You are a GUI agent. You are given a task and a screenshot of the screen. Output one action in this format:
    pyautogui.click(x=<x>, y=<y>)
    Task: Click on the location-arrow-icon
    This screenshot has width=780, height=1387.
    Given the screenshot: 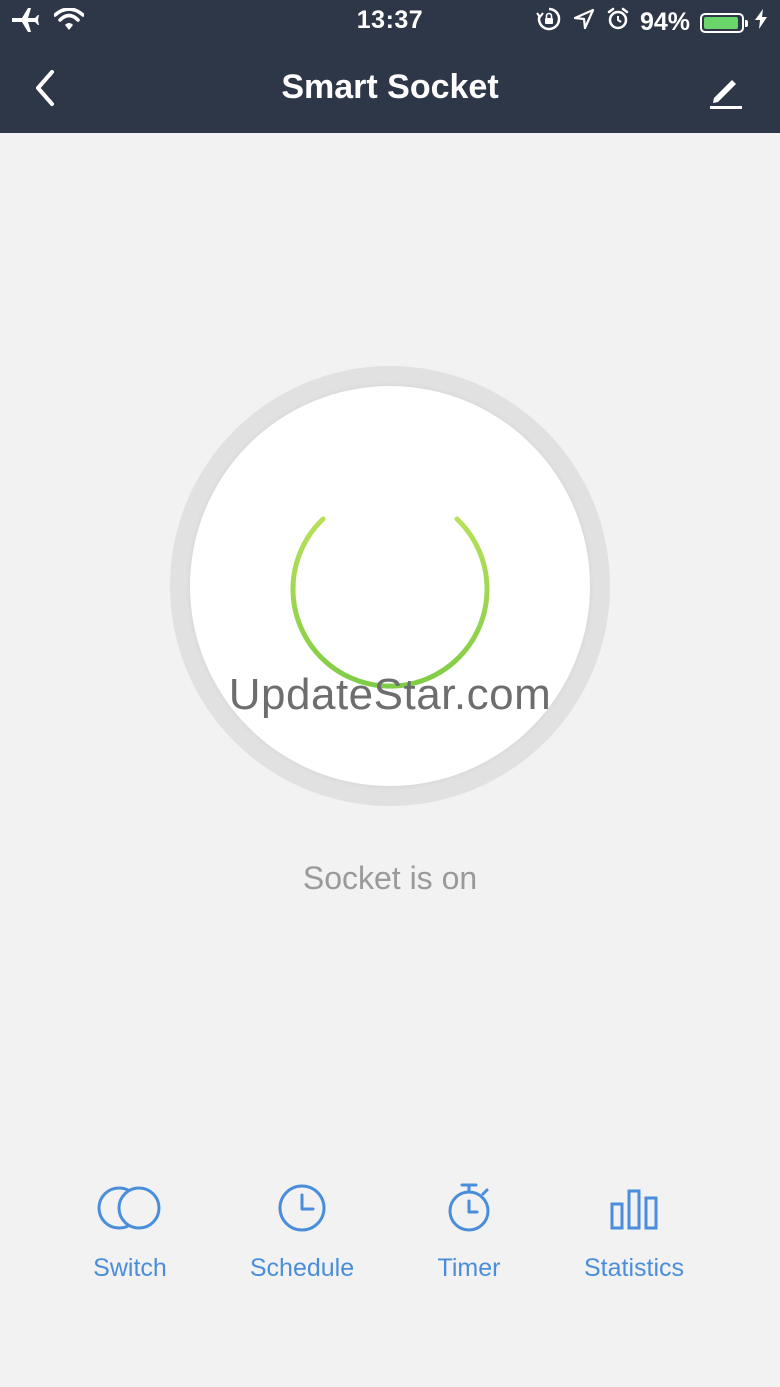 What is the action you would take?
    pyautogui.click(x=584, y=22)
    